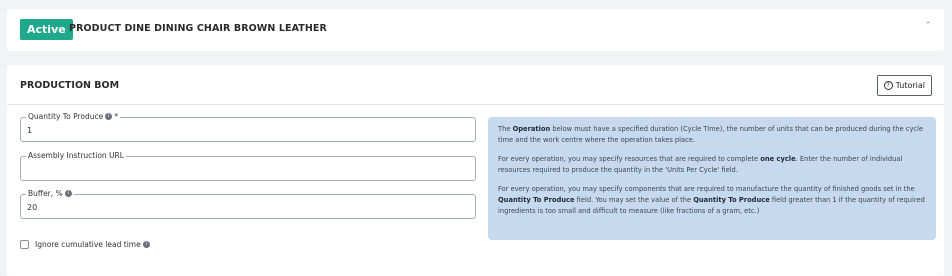 The width and height of the screenshot is (952, 276). Describe the element at coordinates (248, 127) in the screenshot. I see `quantity-to-produce-field: Quantity To Produce i * 1` at that location.